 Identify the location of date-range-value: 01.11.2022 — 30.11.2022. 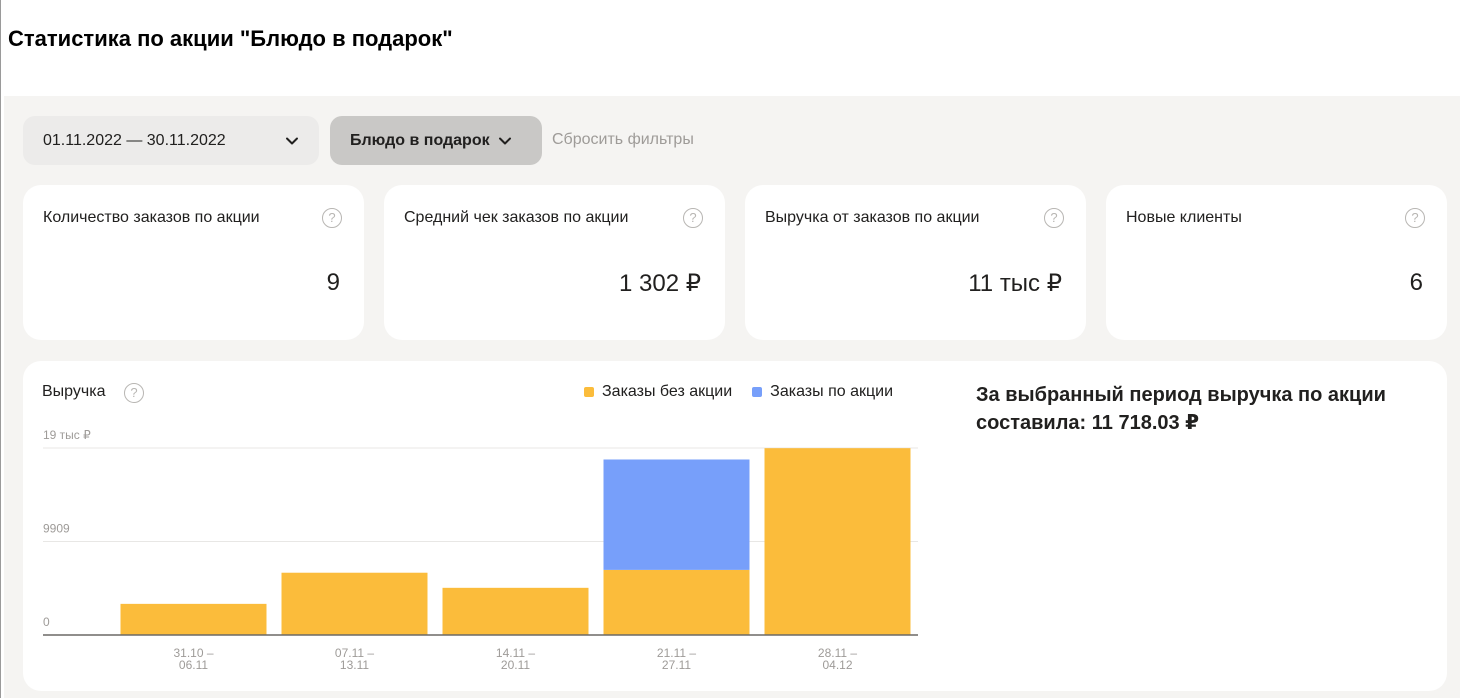
(134, 140).